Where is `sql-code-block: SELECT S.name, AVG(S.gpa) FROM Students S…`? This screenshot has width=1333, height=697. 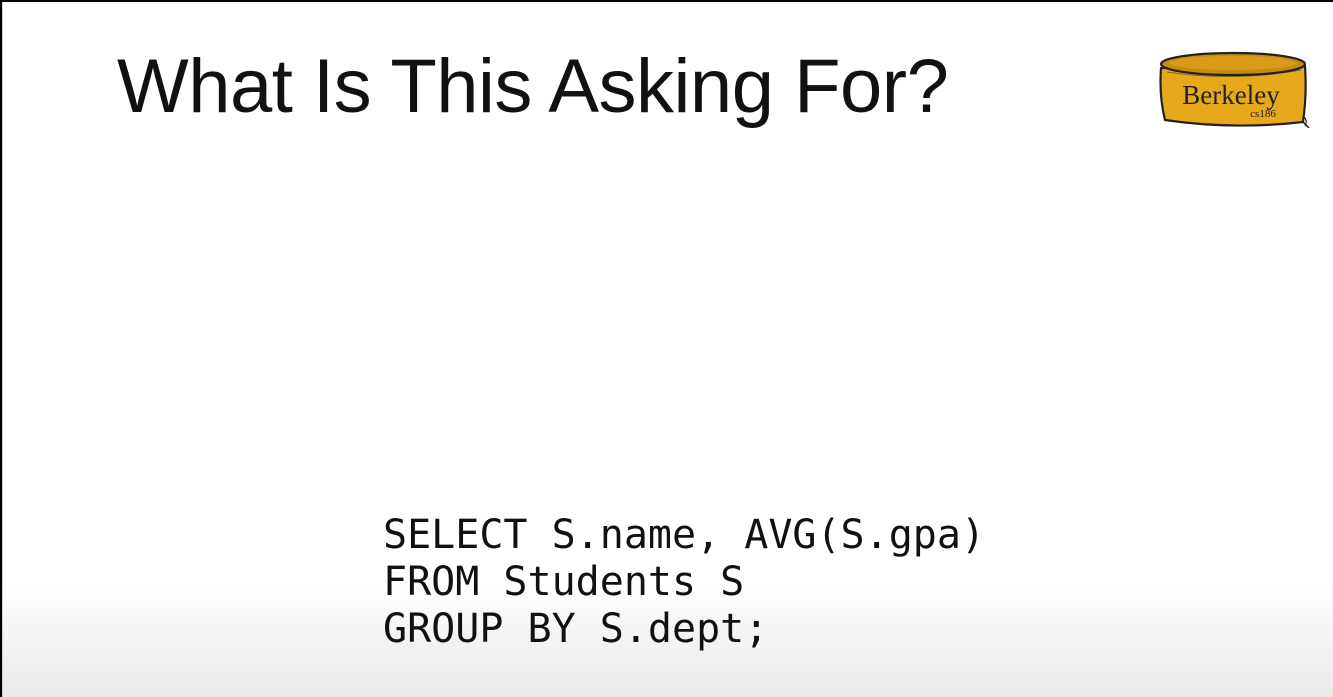
sql-code-block: SELECT S.name, AVG(S.gpa) FROM Students S… is located at coordinates (684, 582).